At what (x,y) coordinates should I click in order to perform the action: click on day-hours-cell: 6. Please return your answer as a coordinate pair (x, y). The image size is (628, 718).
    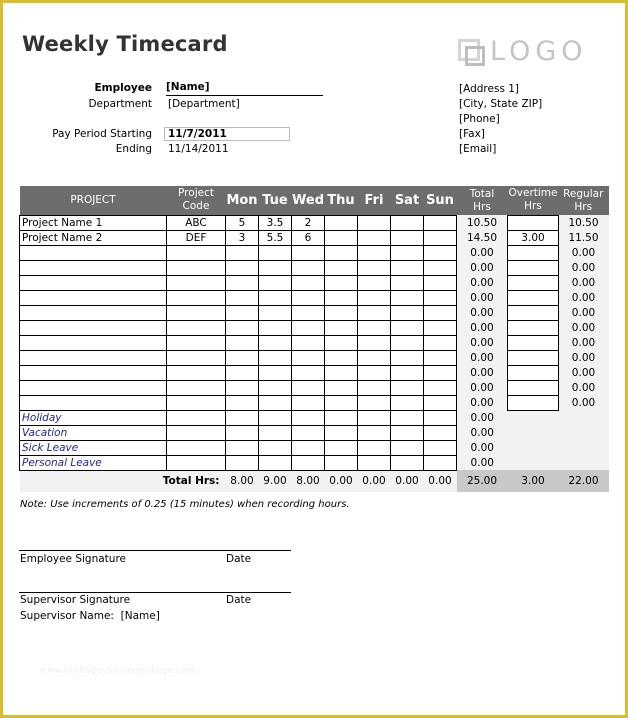
    Looking at the image, I should click on (308, 237).